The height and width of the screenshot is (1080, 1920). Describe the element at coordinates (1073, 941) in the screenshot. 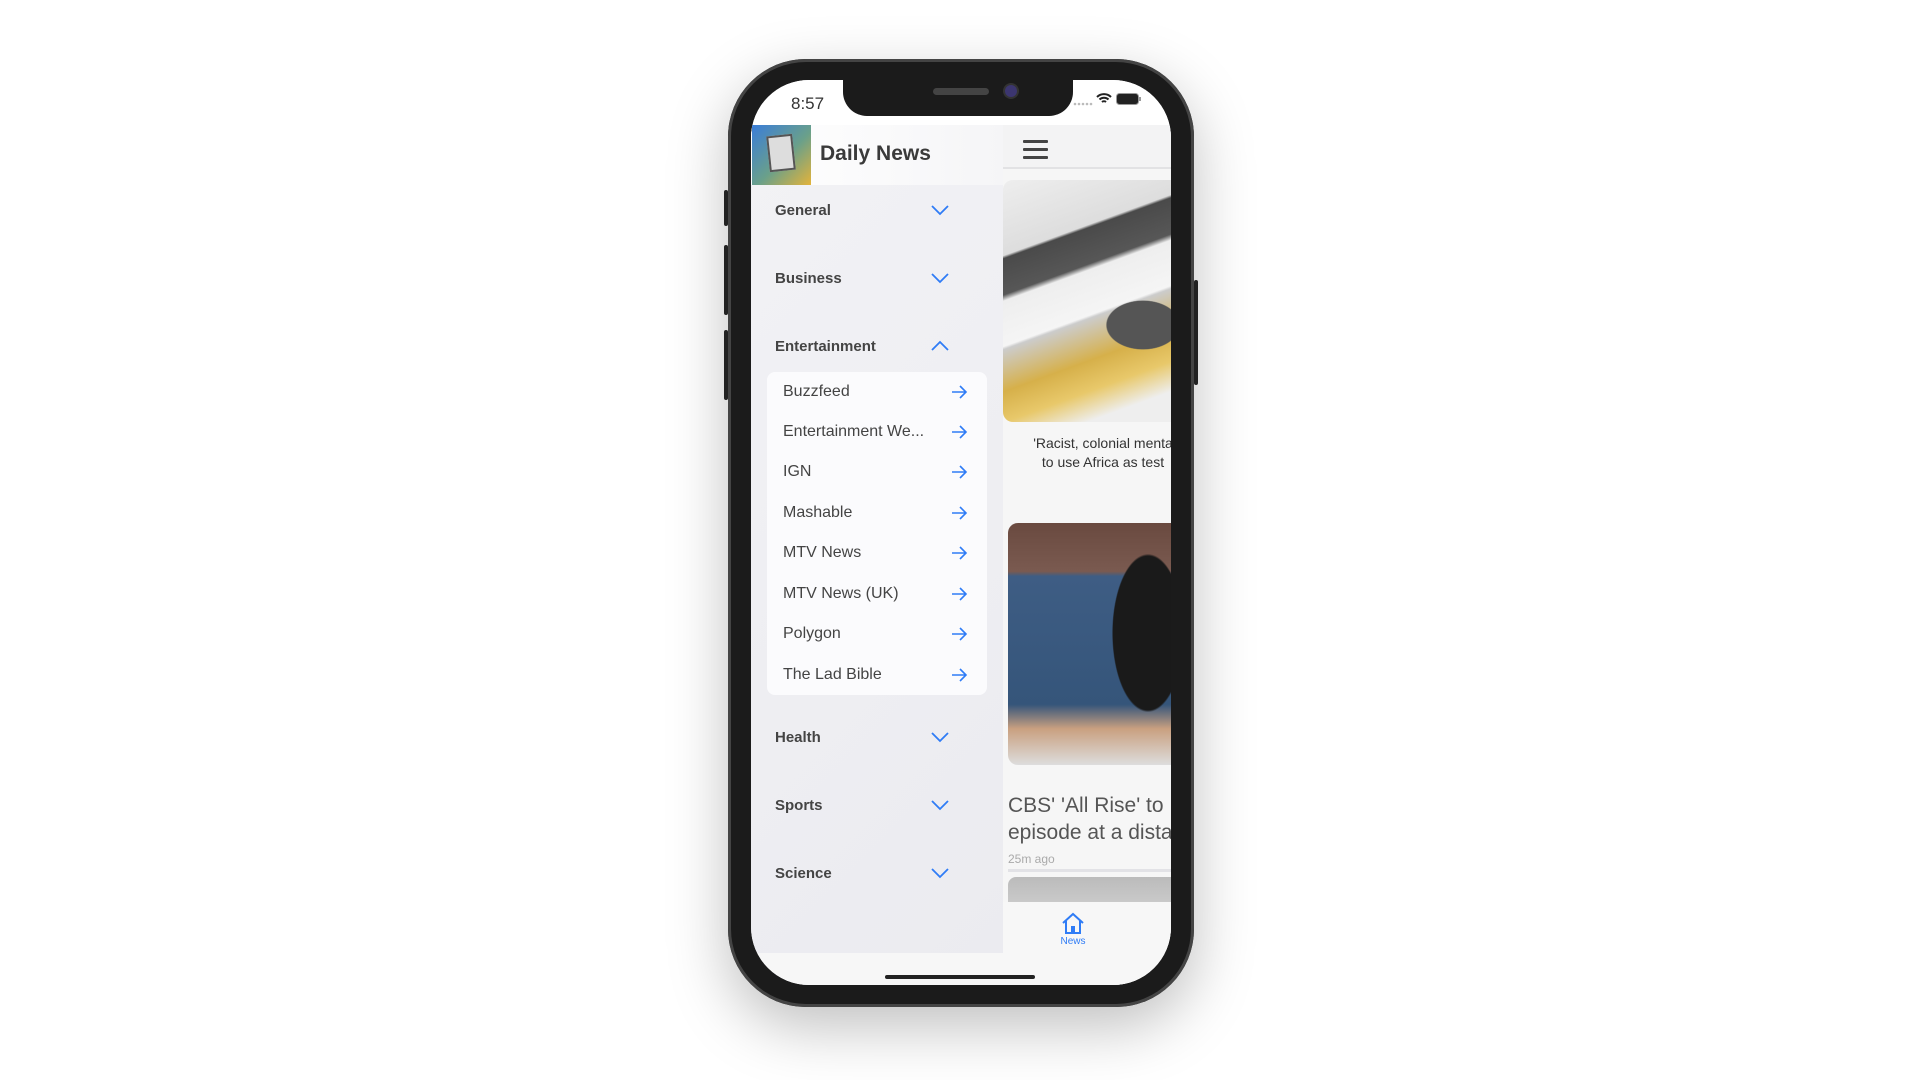

I see `tab-news-label: News` at that location.